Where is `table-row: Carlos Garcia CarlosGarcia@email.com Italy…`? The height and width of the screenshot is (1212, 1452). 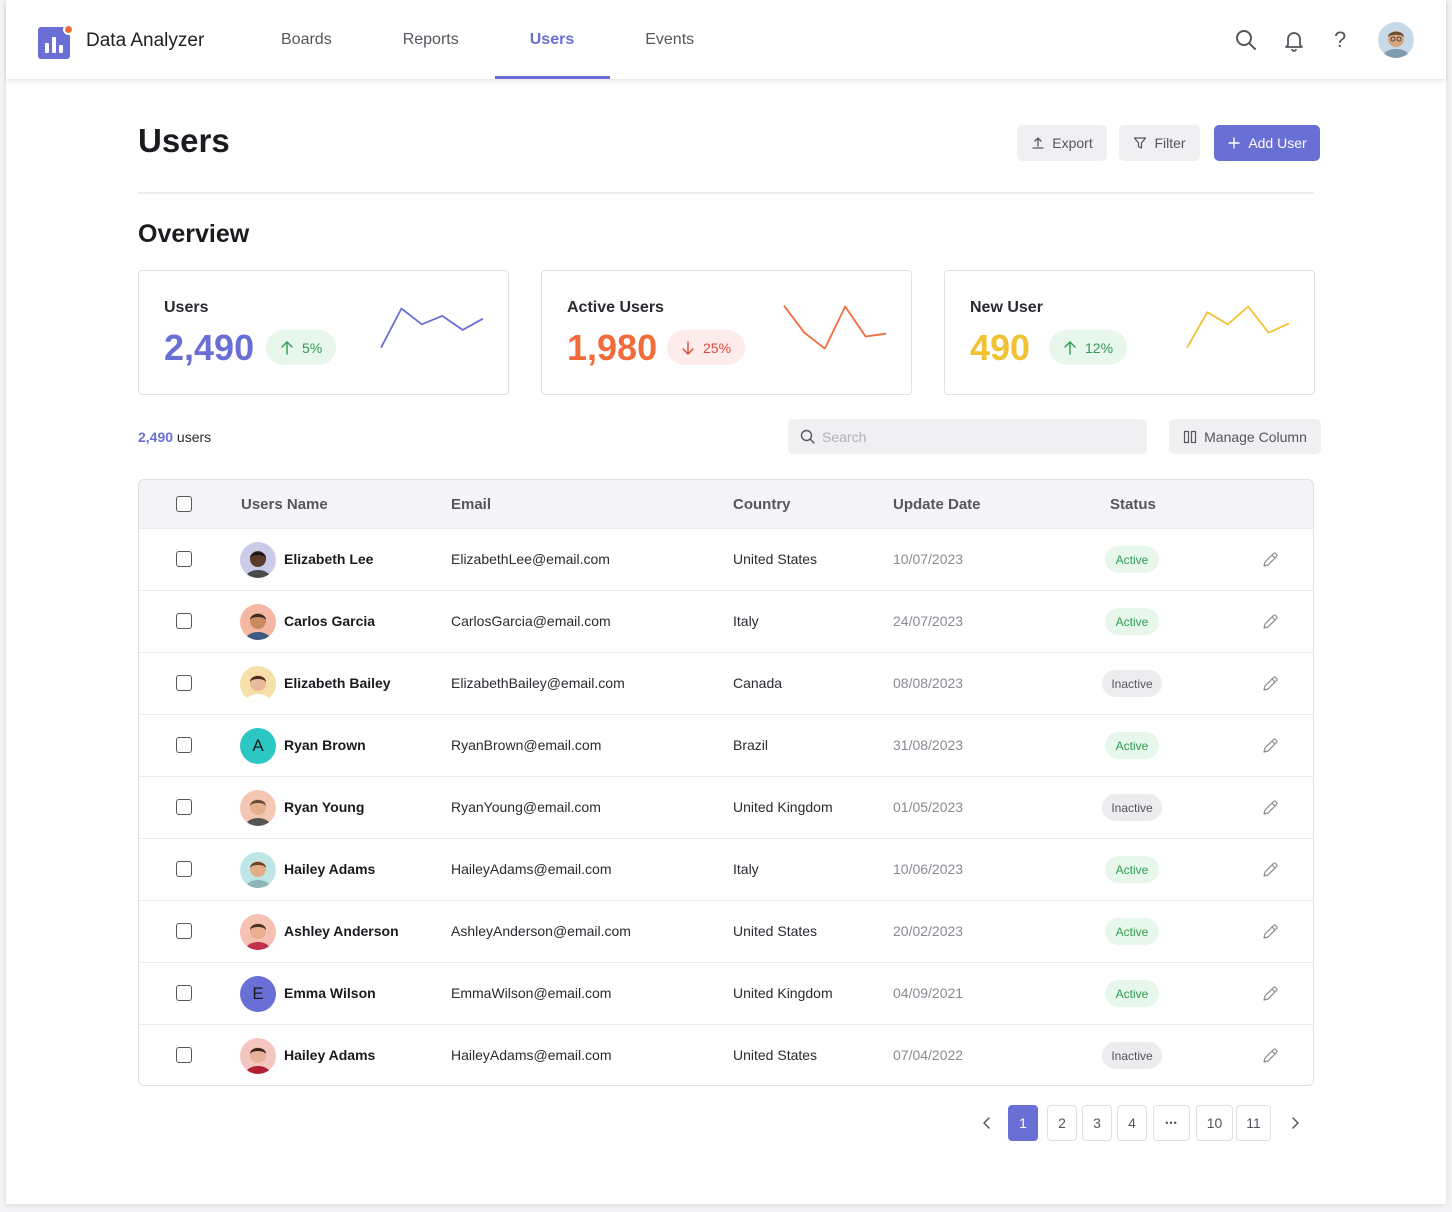
table-row: Carlos Garcia CarlosGarcia@email.com Italy… is located at coordinates (726, 621).